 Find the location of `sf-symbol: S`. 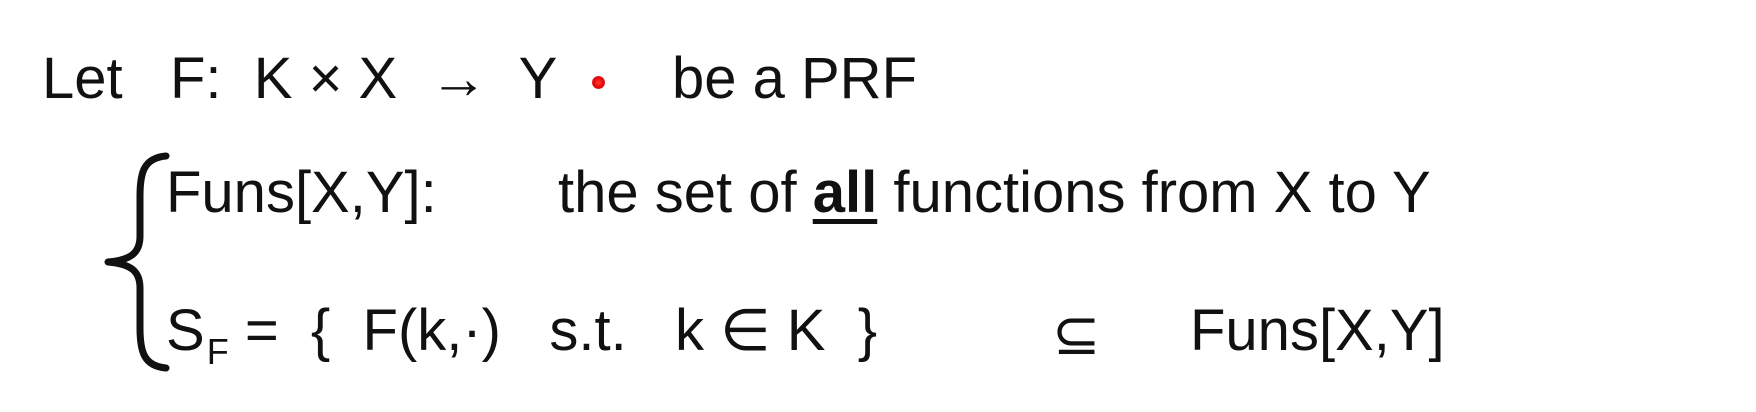

sf-symbol: S is located at coordinates (185, 330).